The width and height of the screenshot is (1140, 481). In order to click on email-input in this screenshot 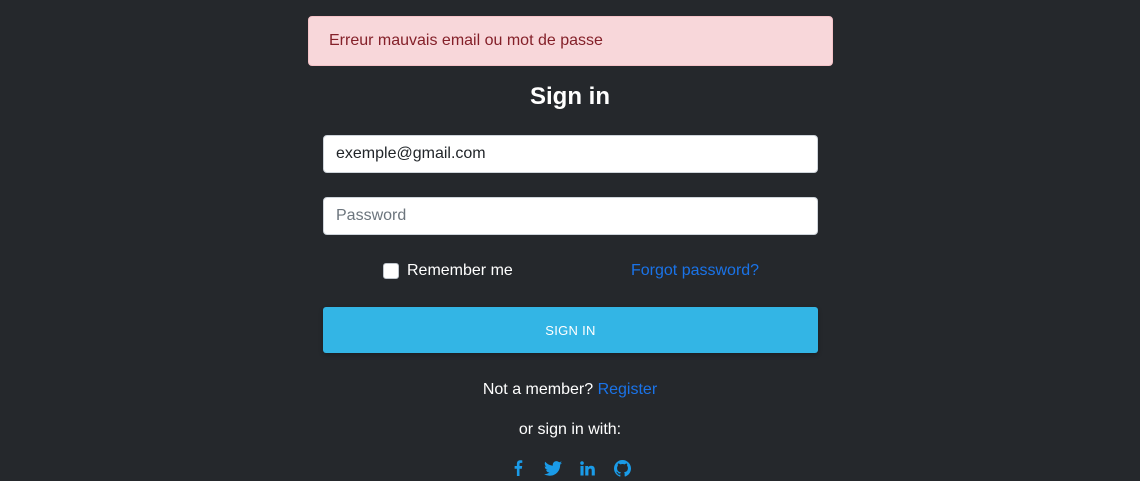, I will do `click(570, 154)`.